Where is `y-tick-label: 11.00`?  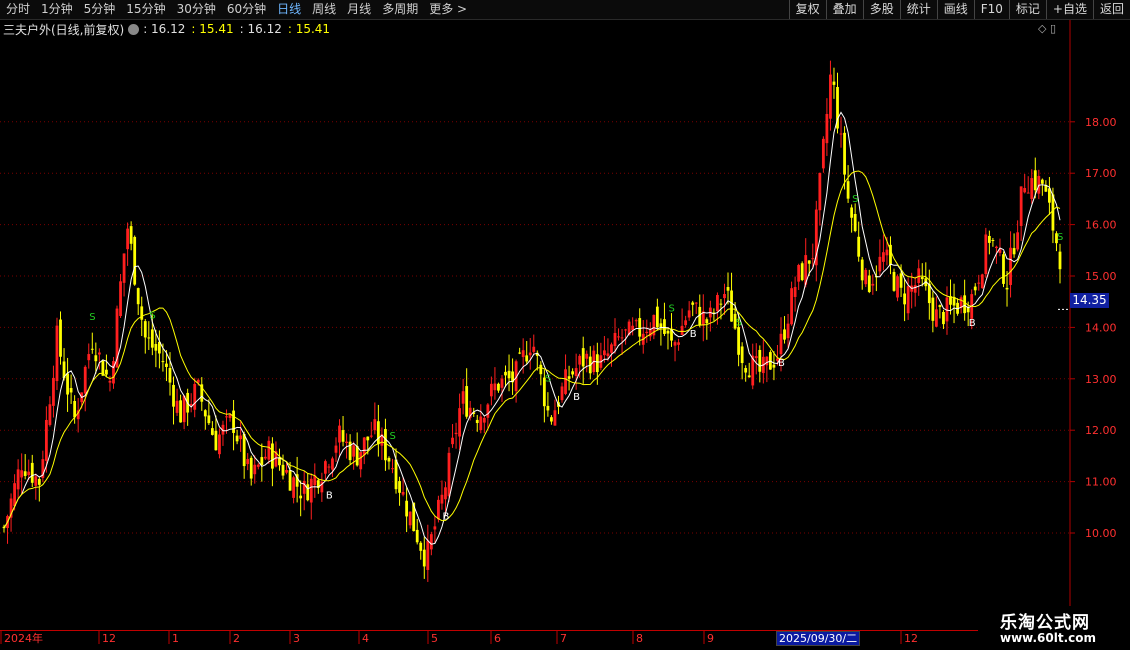
y-tick-label: 11.00 is located at coordinates (1101, 482).